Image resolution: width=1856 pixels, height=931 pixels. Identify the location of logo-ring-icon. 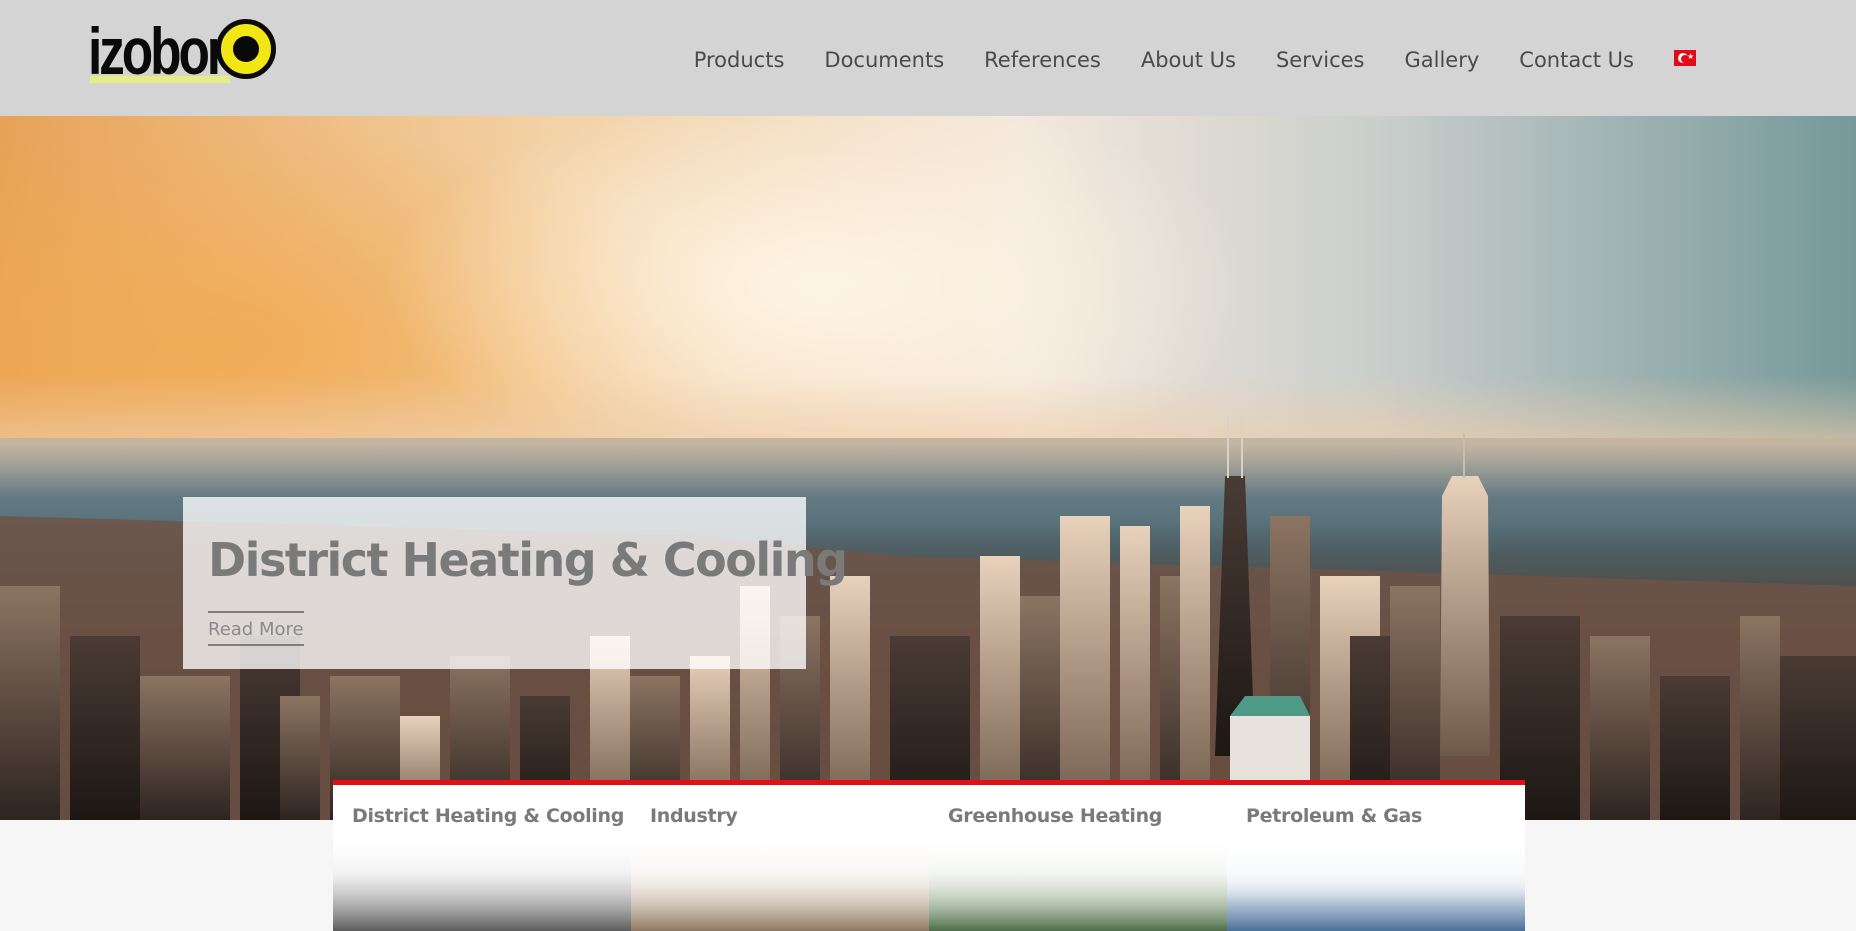
(246, 49).